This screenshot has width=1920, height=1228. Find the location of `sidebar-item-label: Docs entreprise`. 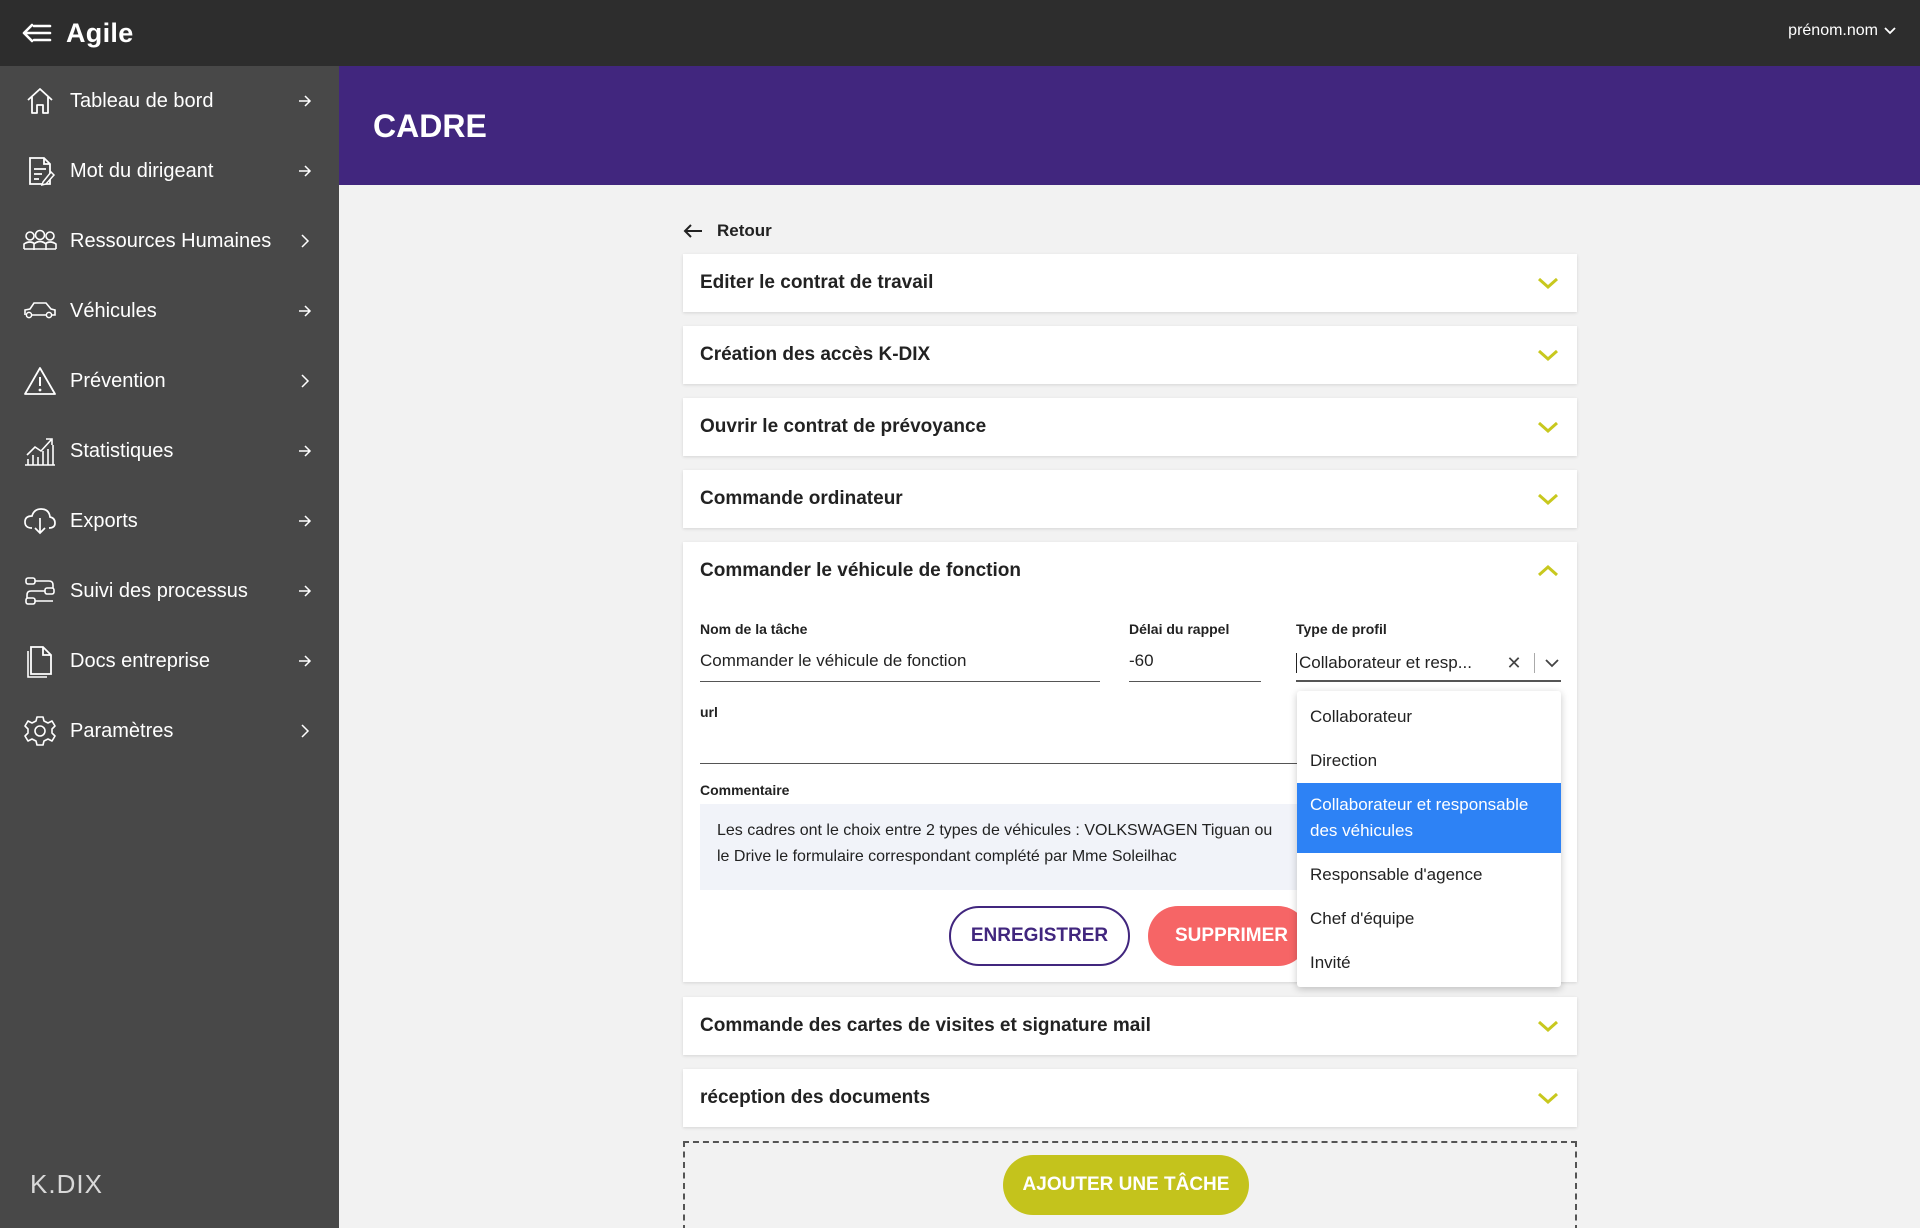

sidebar-item-label: Docs entreprise is located at coordinates (140, 660).